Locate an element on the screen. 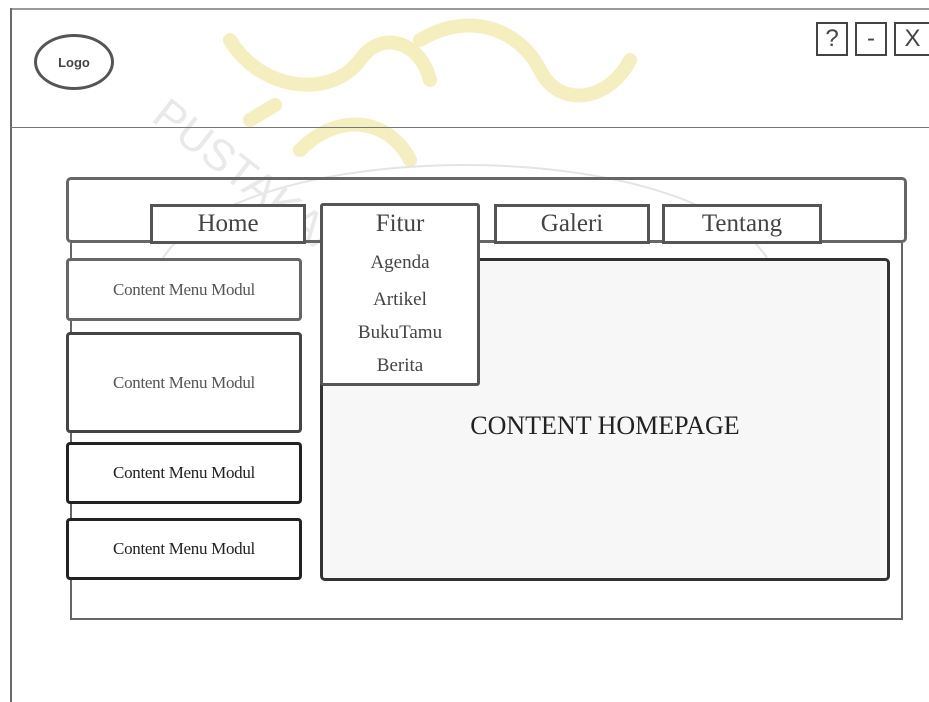 This screenshot has height=702, width=929. minimize-button: - is located at coordinates (871, 39).